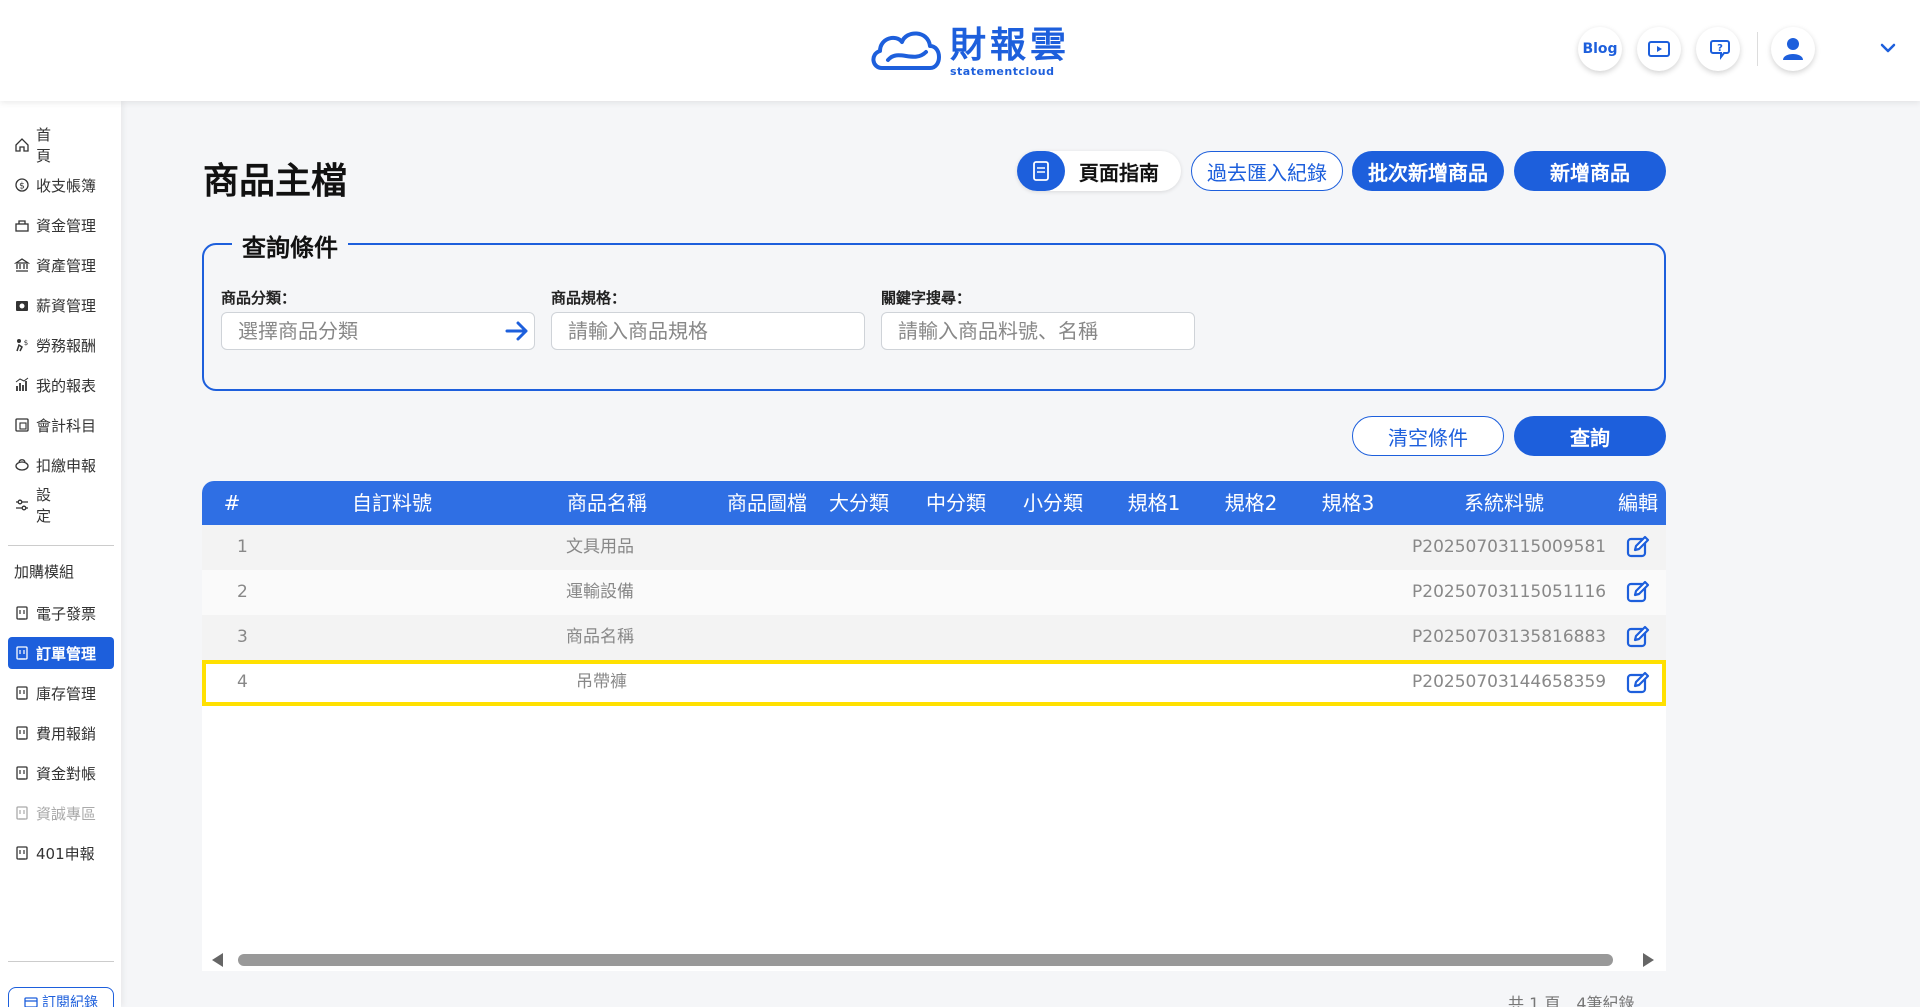 This screenshot has height=1007, width=1920. I want to click on sidebar-item-label: 扣繳申報, so click(66, 465).